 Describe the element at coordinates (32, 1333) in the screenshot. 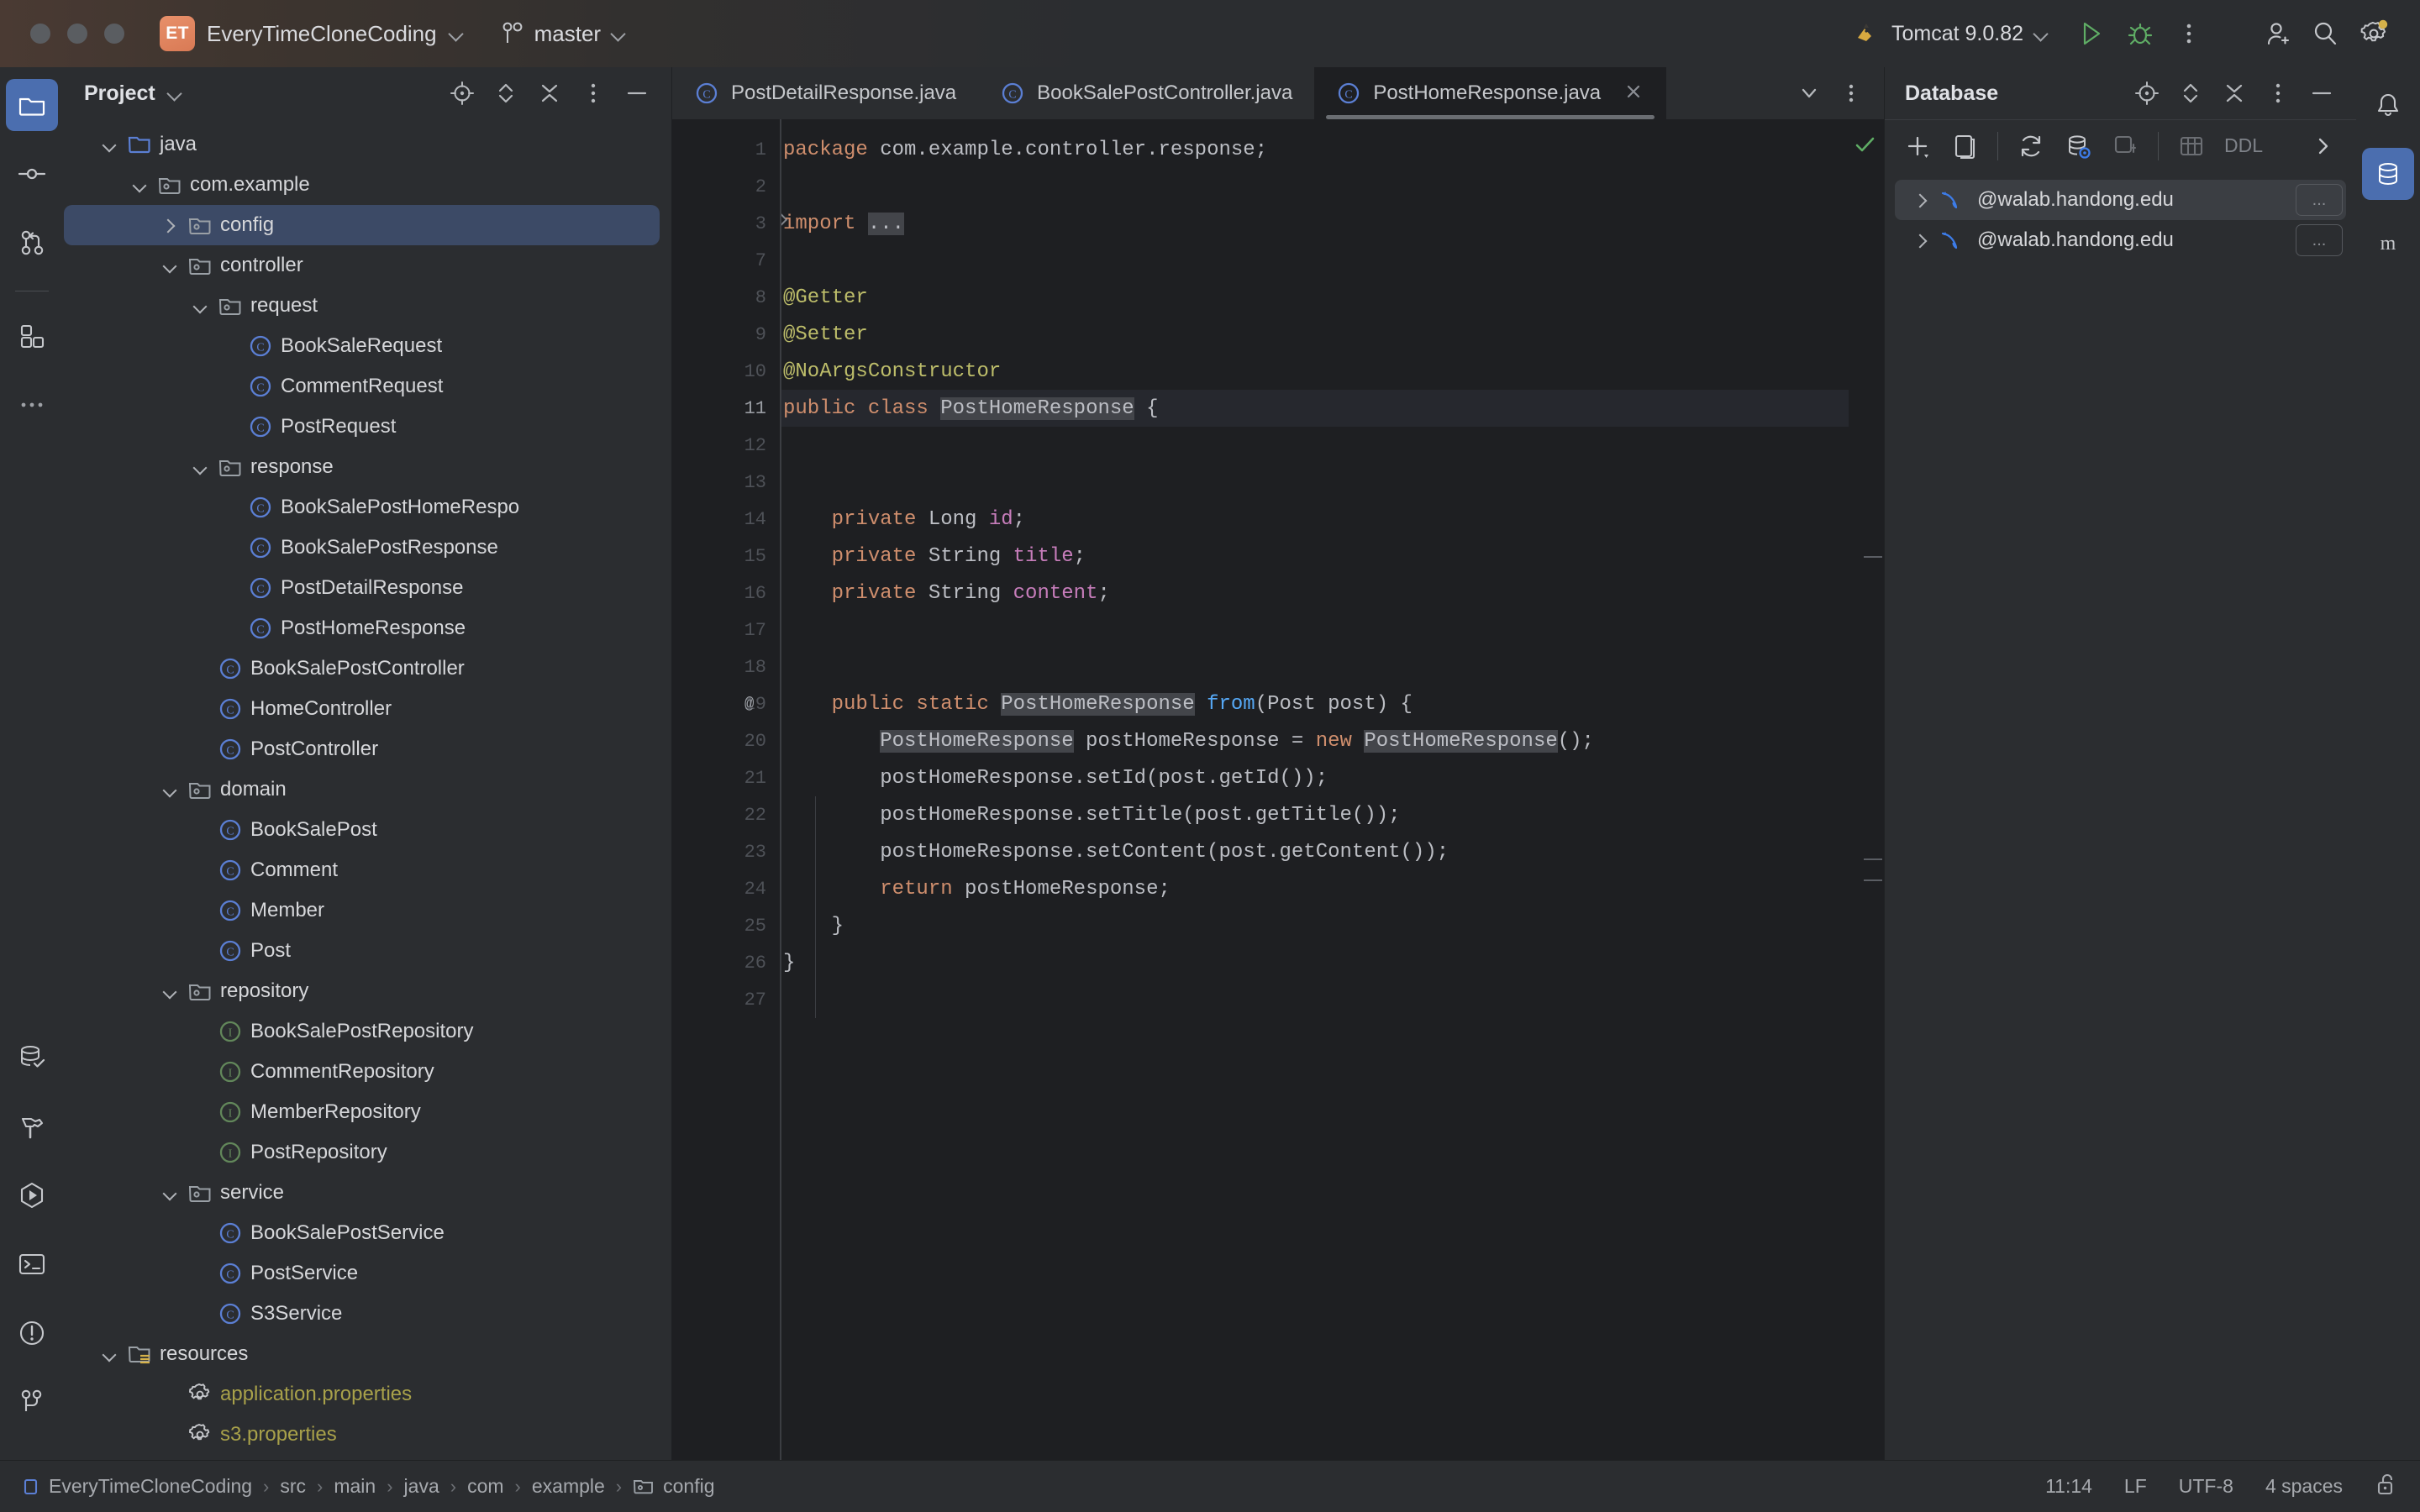

I see `sidebar-item-problems` at that location.